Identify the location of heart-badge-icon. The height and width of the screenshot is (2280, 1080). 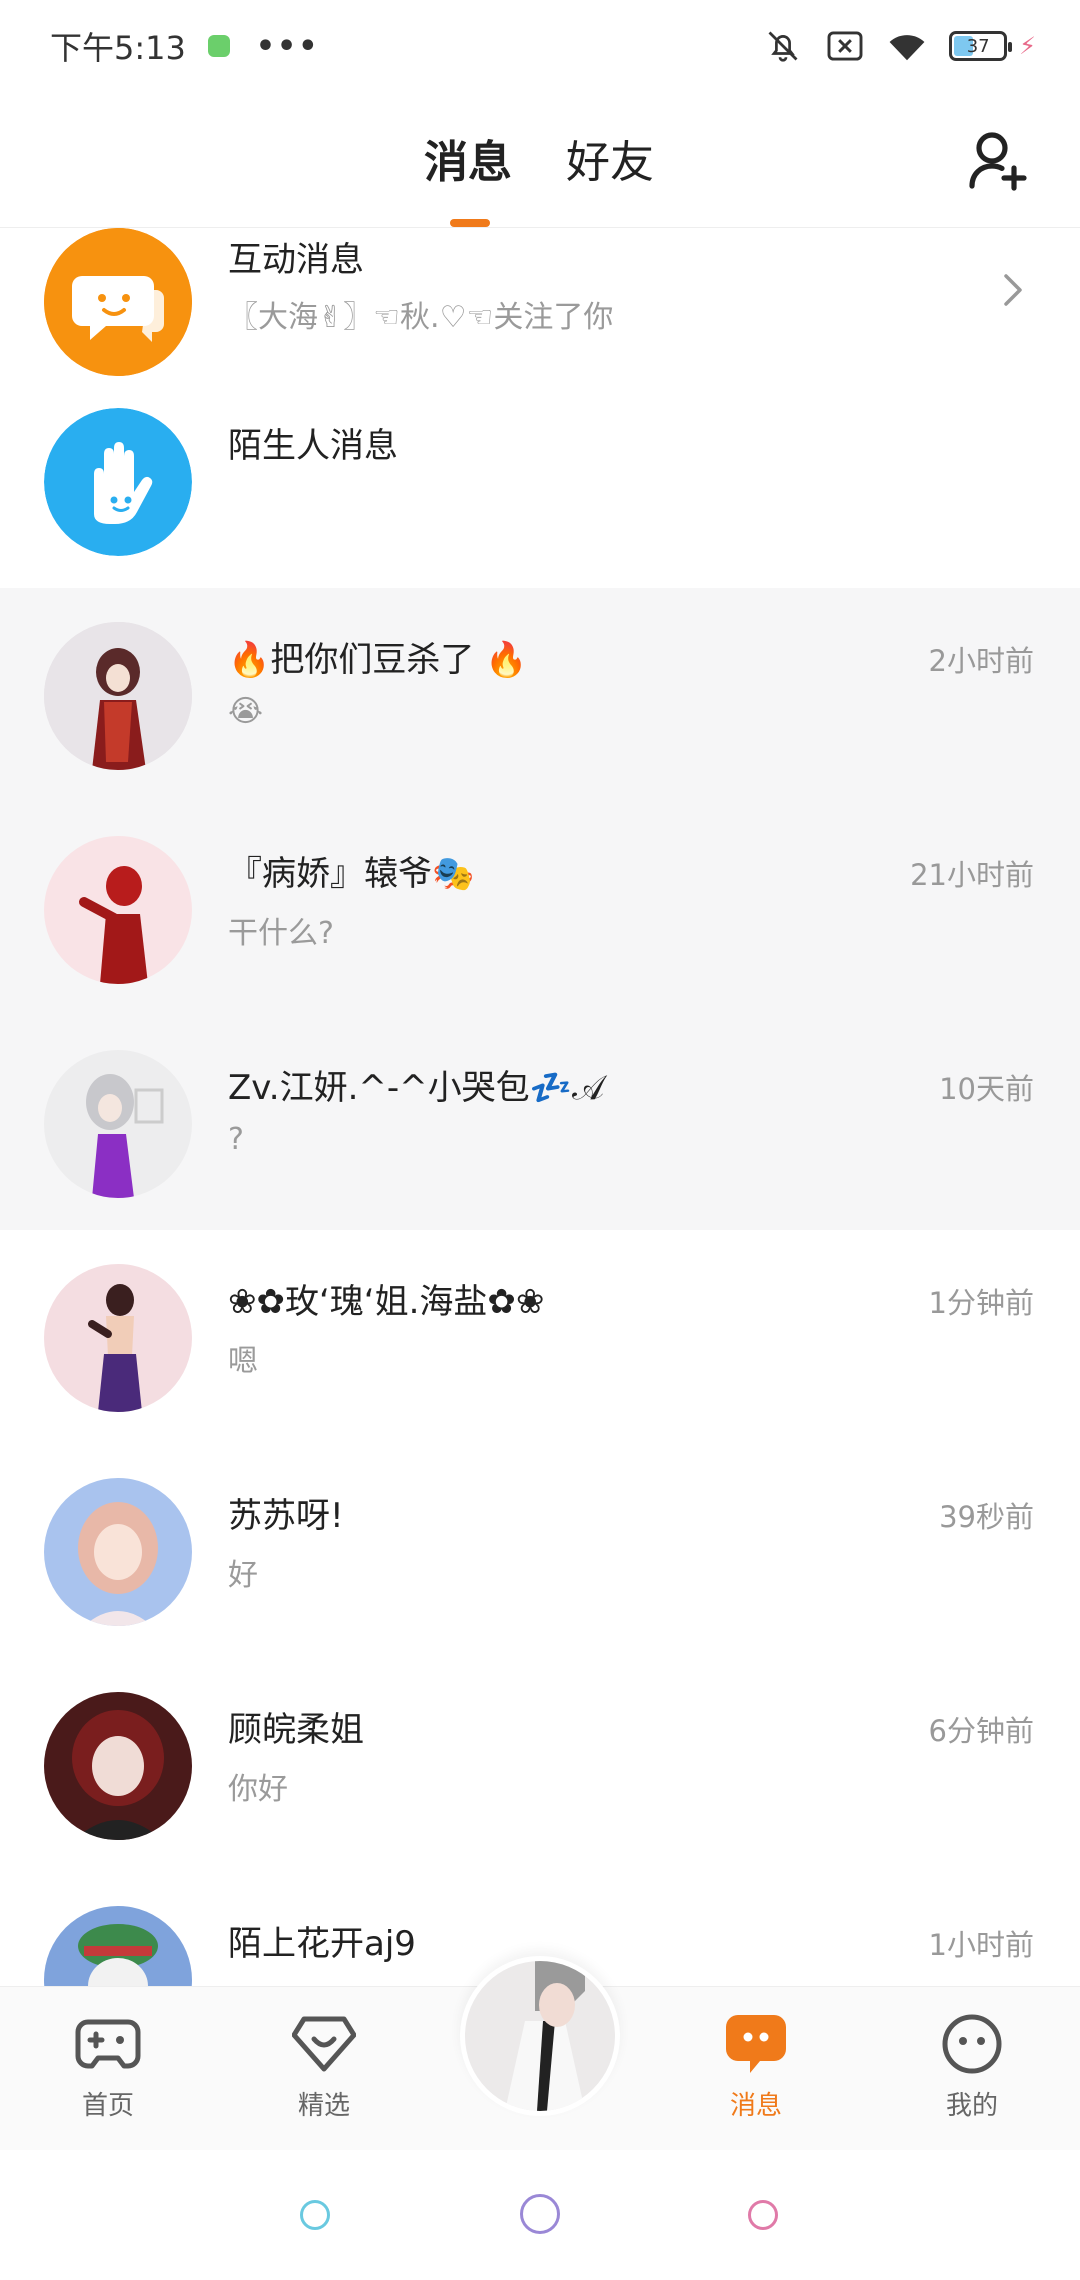
(324, 2044).